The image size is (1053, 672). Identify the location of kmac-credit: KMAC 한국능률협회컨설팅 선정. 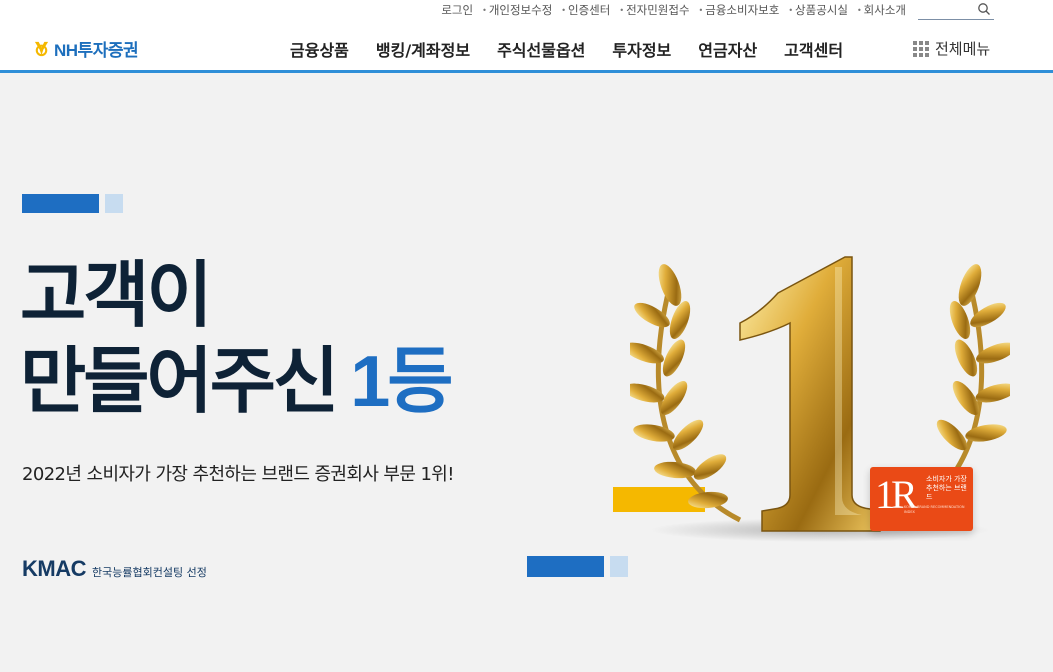
(114, 569).